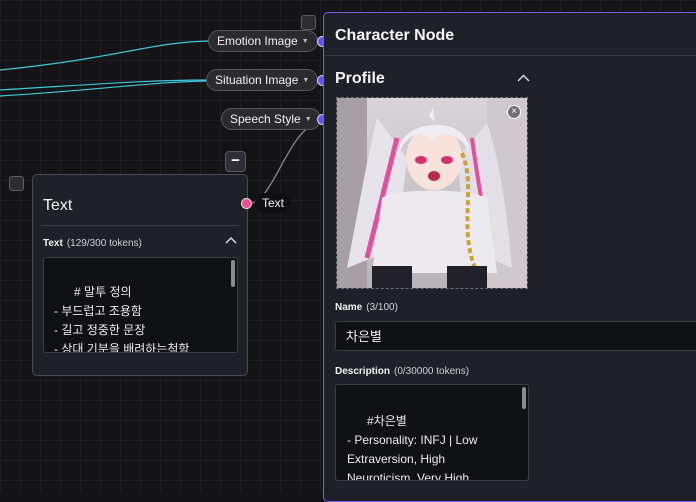  Describe the element at coordinates (273, 203) in the screenshot. I see `text-output-label: Text` at that location.